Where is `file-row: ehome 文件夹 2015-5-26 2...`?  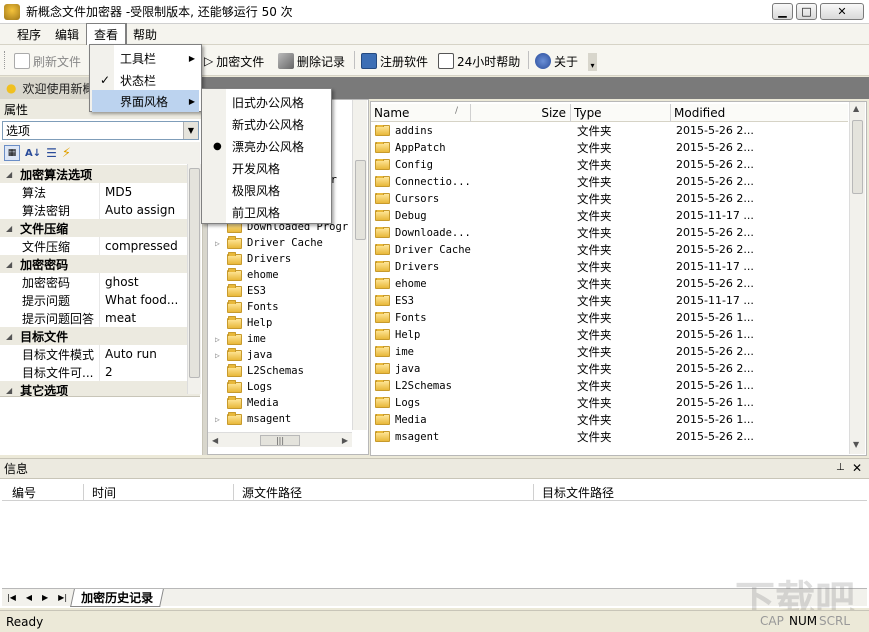 file-row: ehome 文件夹 2015-5-26 2... is located at coordinates (611, 283).